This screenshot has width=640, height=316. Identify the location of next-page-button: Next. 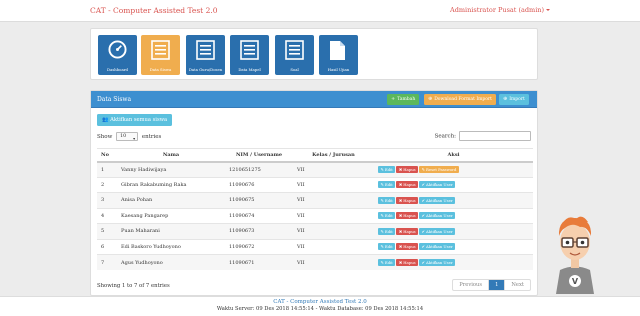
(517, 285).